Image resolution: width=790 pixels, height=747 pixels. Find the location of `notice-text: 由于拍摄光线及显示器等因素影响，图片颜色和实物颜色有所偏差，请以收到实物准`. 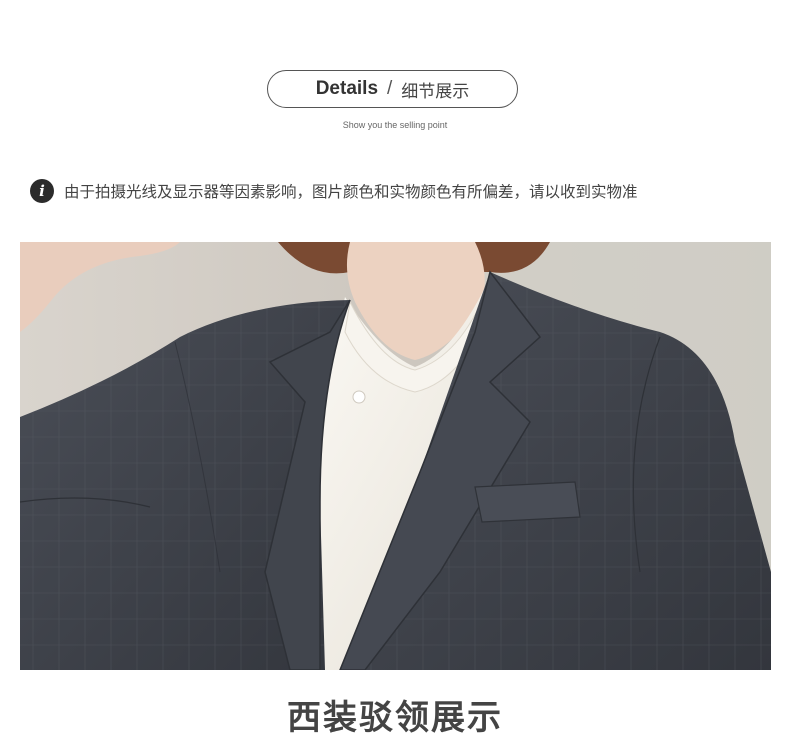

notice-text: 由于拍摄光线及显示器等因素影响，图片颜色和实物颜色有所偏差，请以收到实物准 is located at coordinates (351, 192).